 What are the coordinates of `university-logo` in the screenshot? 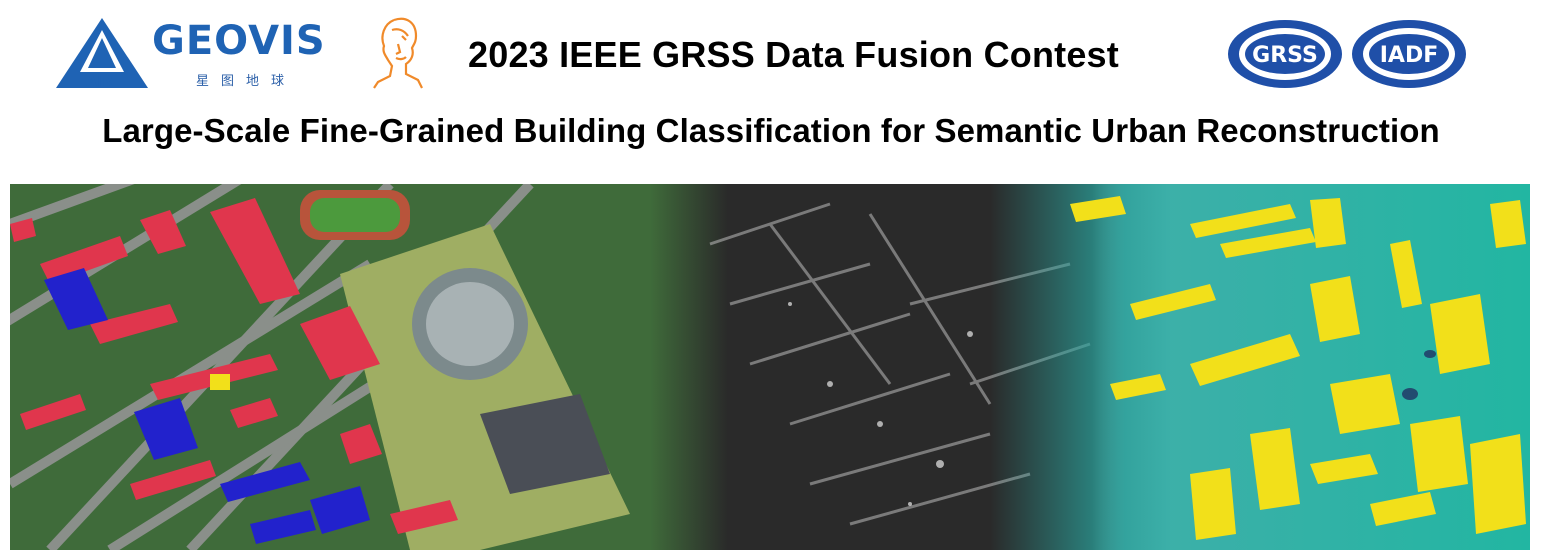 It's located at (400, 52).